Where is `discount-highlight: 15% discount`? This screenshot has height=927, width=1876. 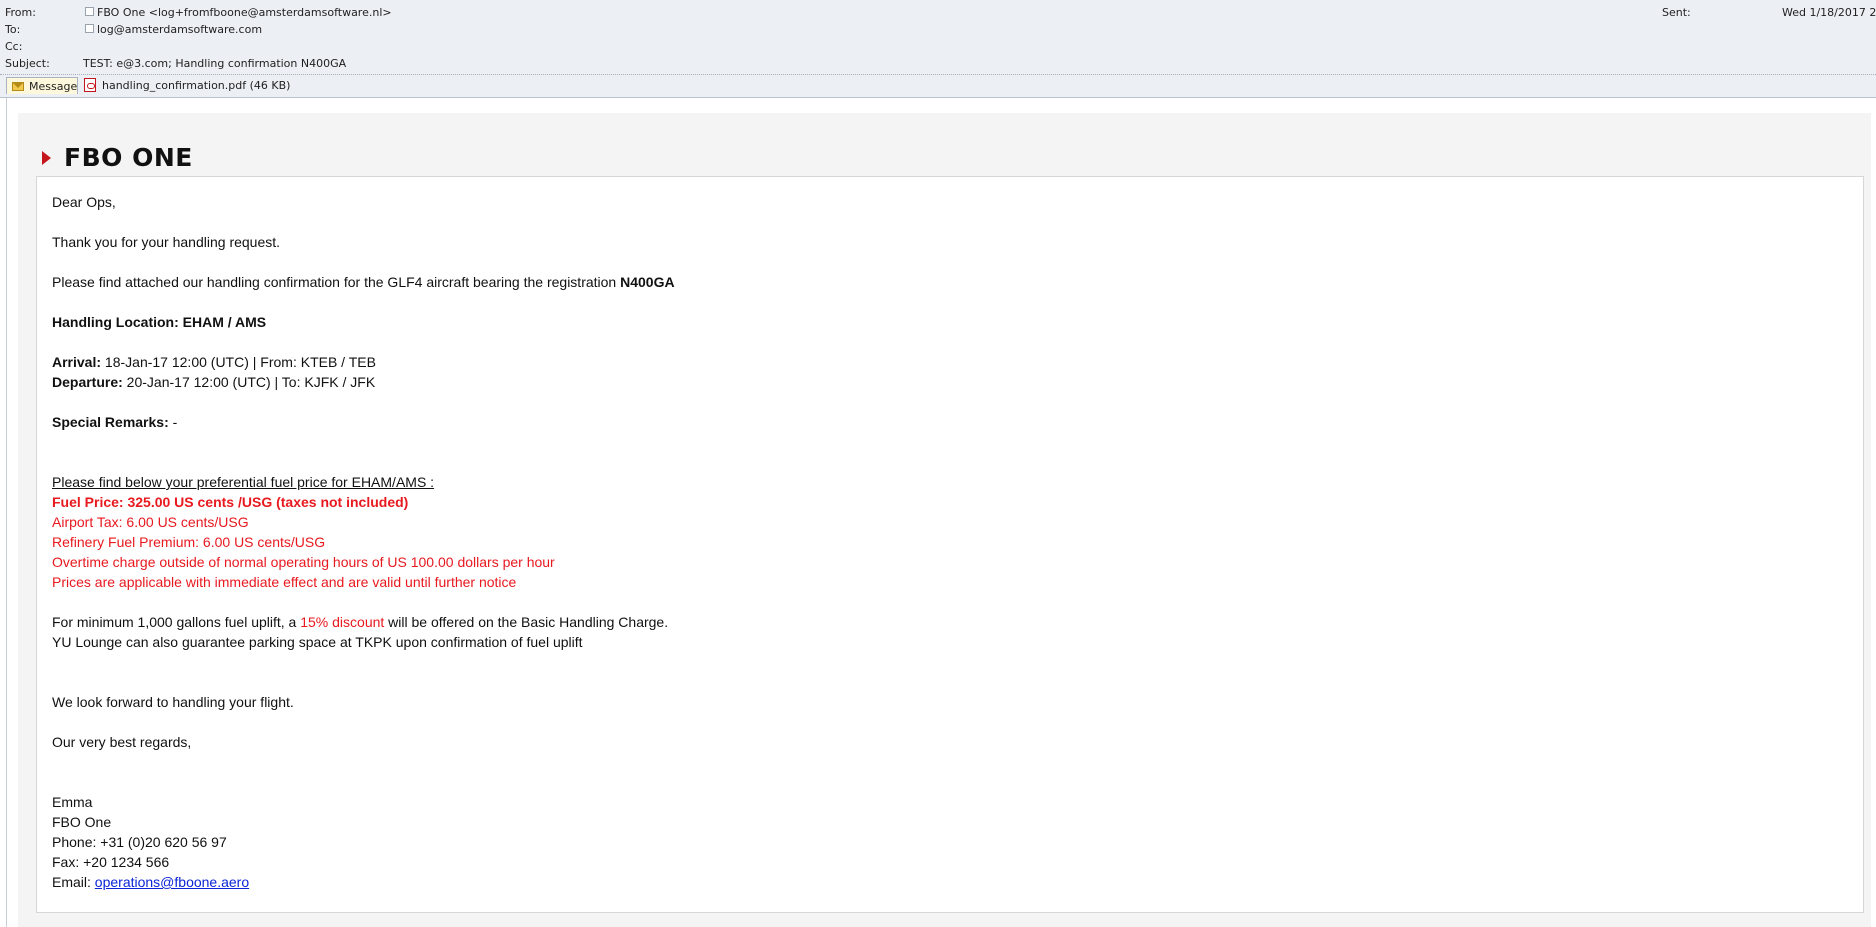
discount-highlight: 15% discount is located at coordinates (342, 622).